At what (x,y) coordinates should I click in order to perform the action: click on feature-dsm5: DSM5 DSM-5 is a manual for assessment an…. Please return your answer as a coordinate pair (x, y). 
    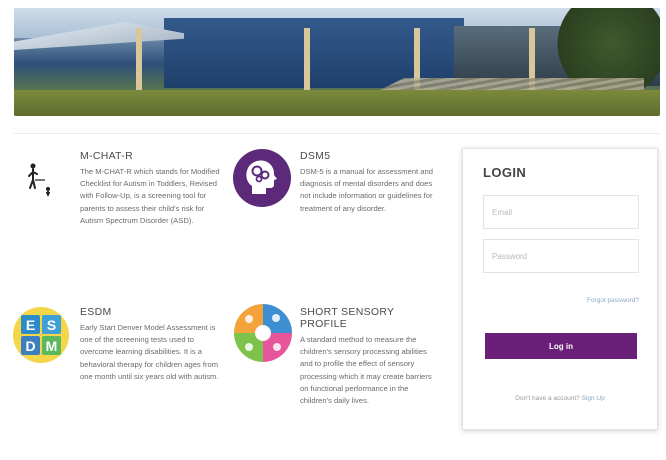
    Looking at the image, I should click on (370, 182).